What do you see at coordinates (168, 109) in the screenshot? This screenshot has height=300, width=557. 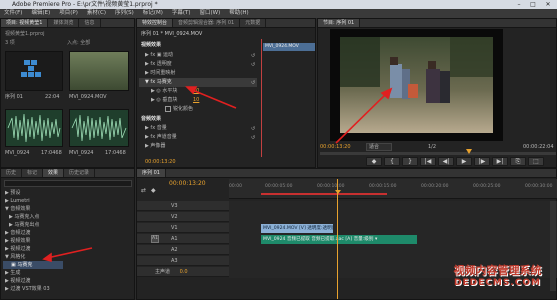 I see `sharpen-checkbox` at bounding box center [168, 109].